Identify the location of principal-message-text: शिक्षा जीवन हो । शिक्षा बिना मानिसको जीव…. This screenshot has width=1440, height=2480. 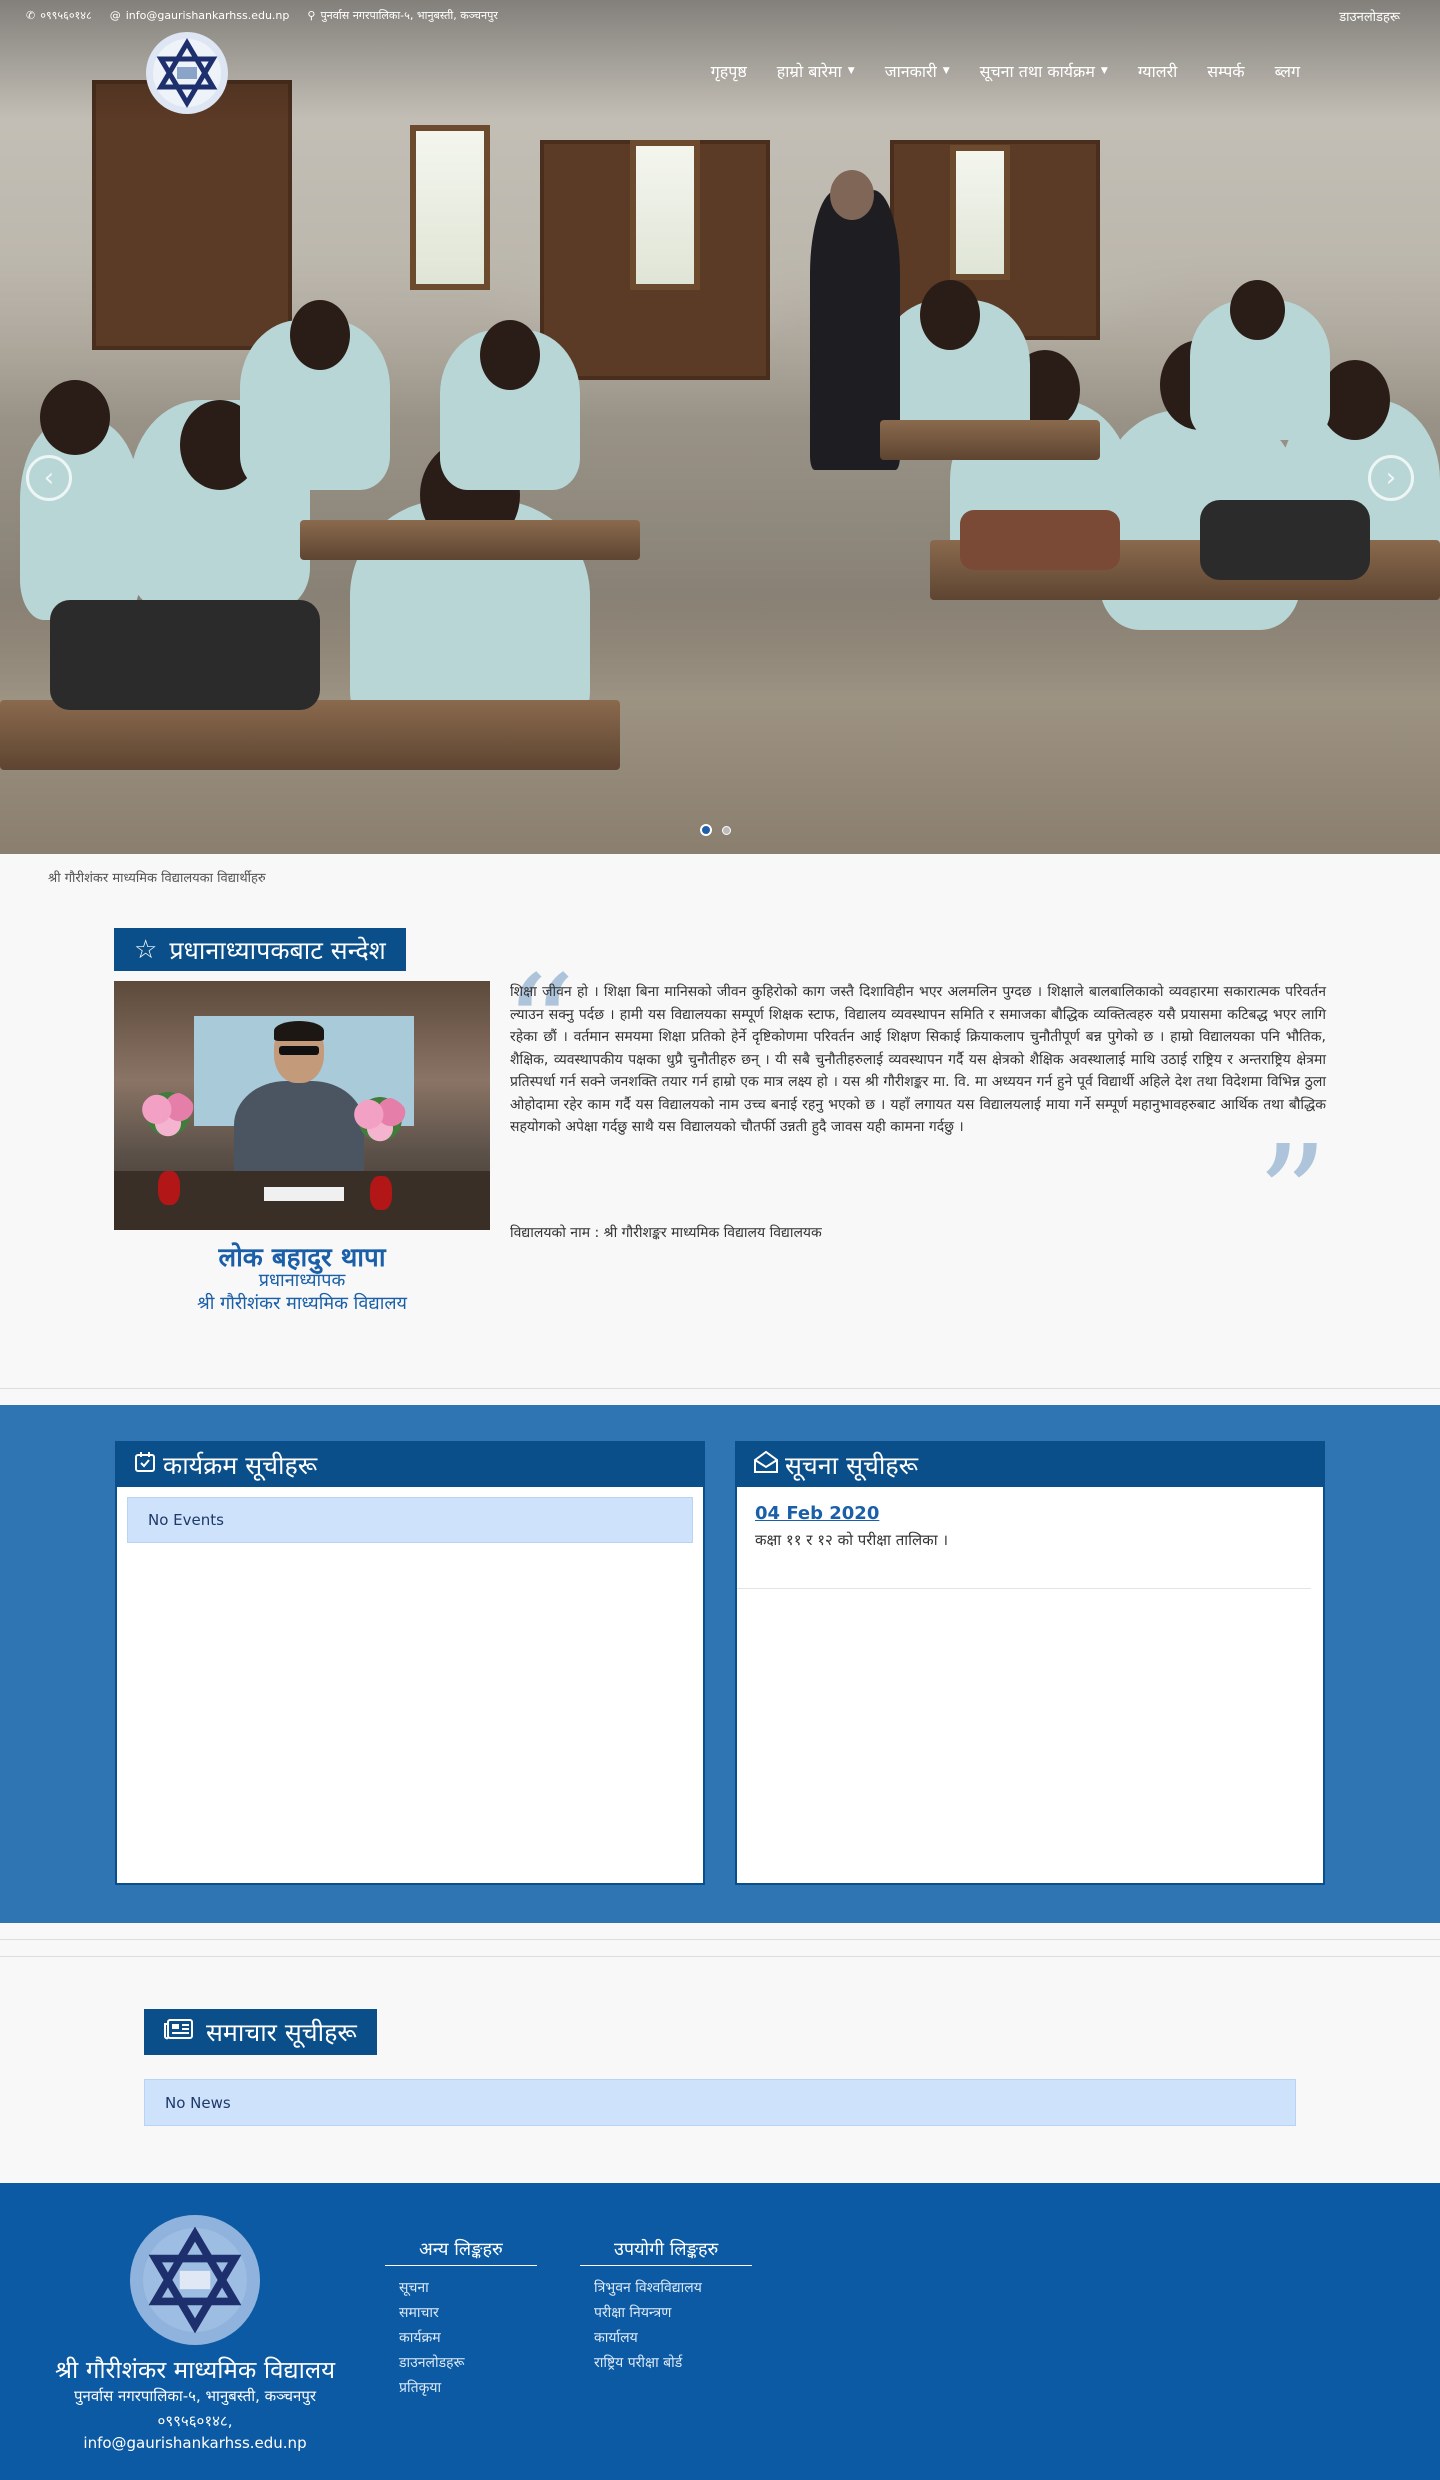
(918, 1059).